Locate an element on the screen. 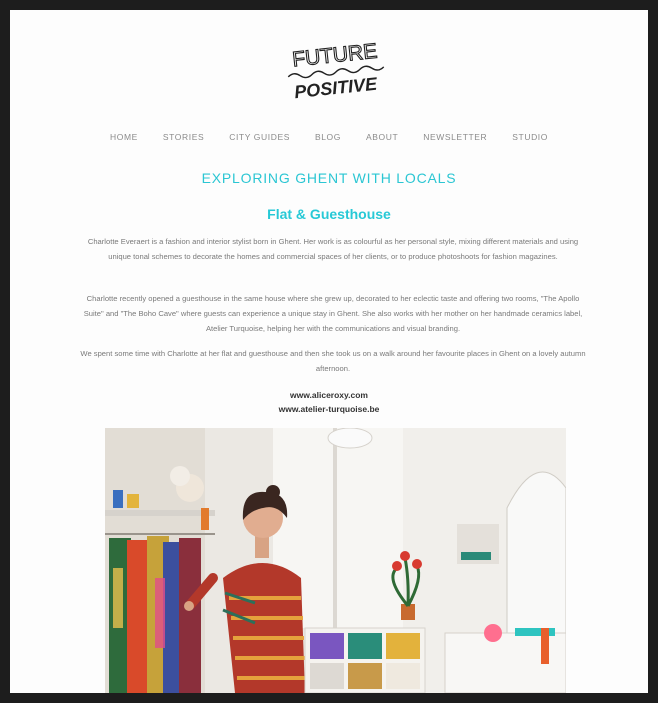  nav-blog: BLOG is located at coordinates (328, 137).